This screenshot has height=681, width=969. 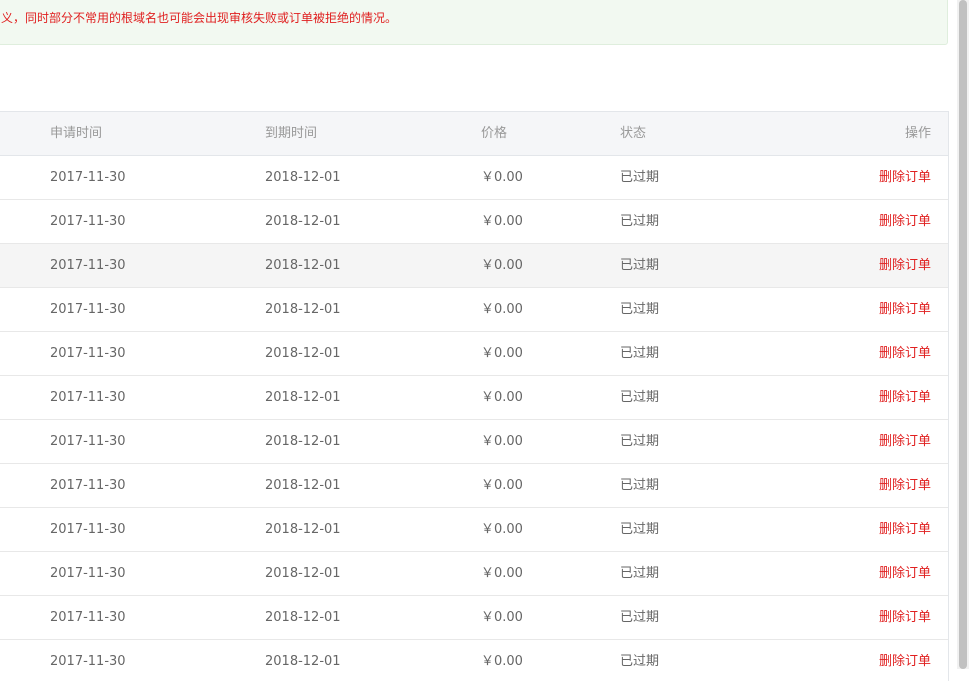 I want to click on scrollbar-thumb, so click(x=963, y=334).